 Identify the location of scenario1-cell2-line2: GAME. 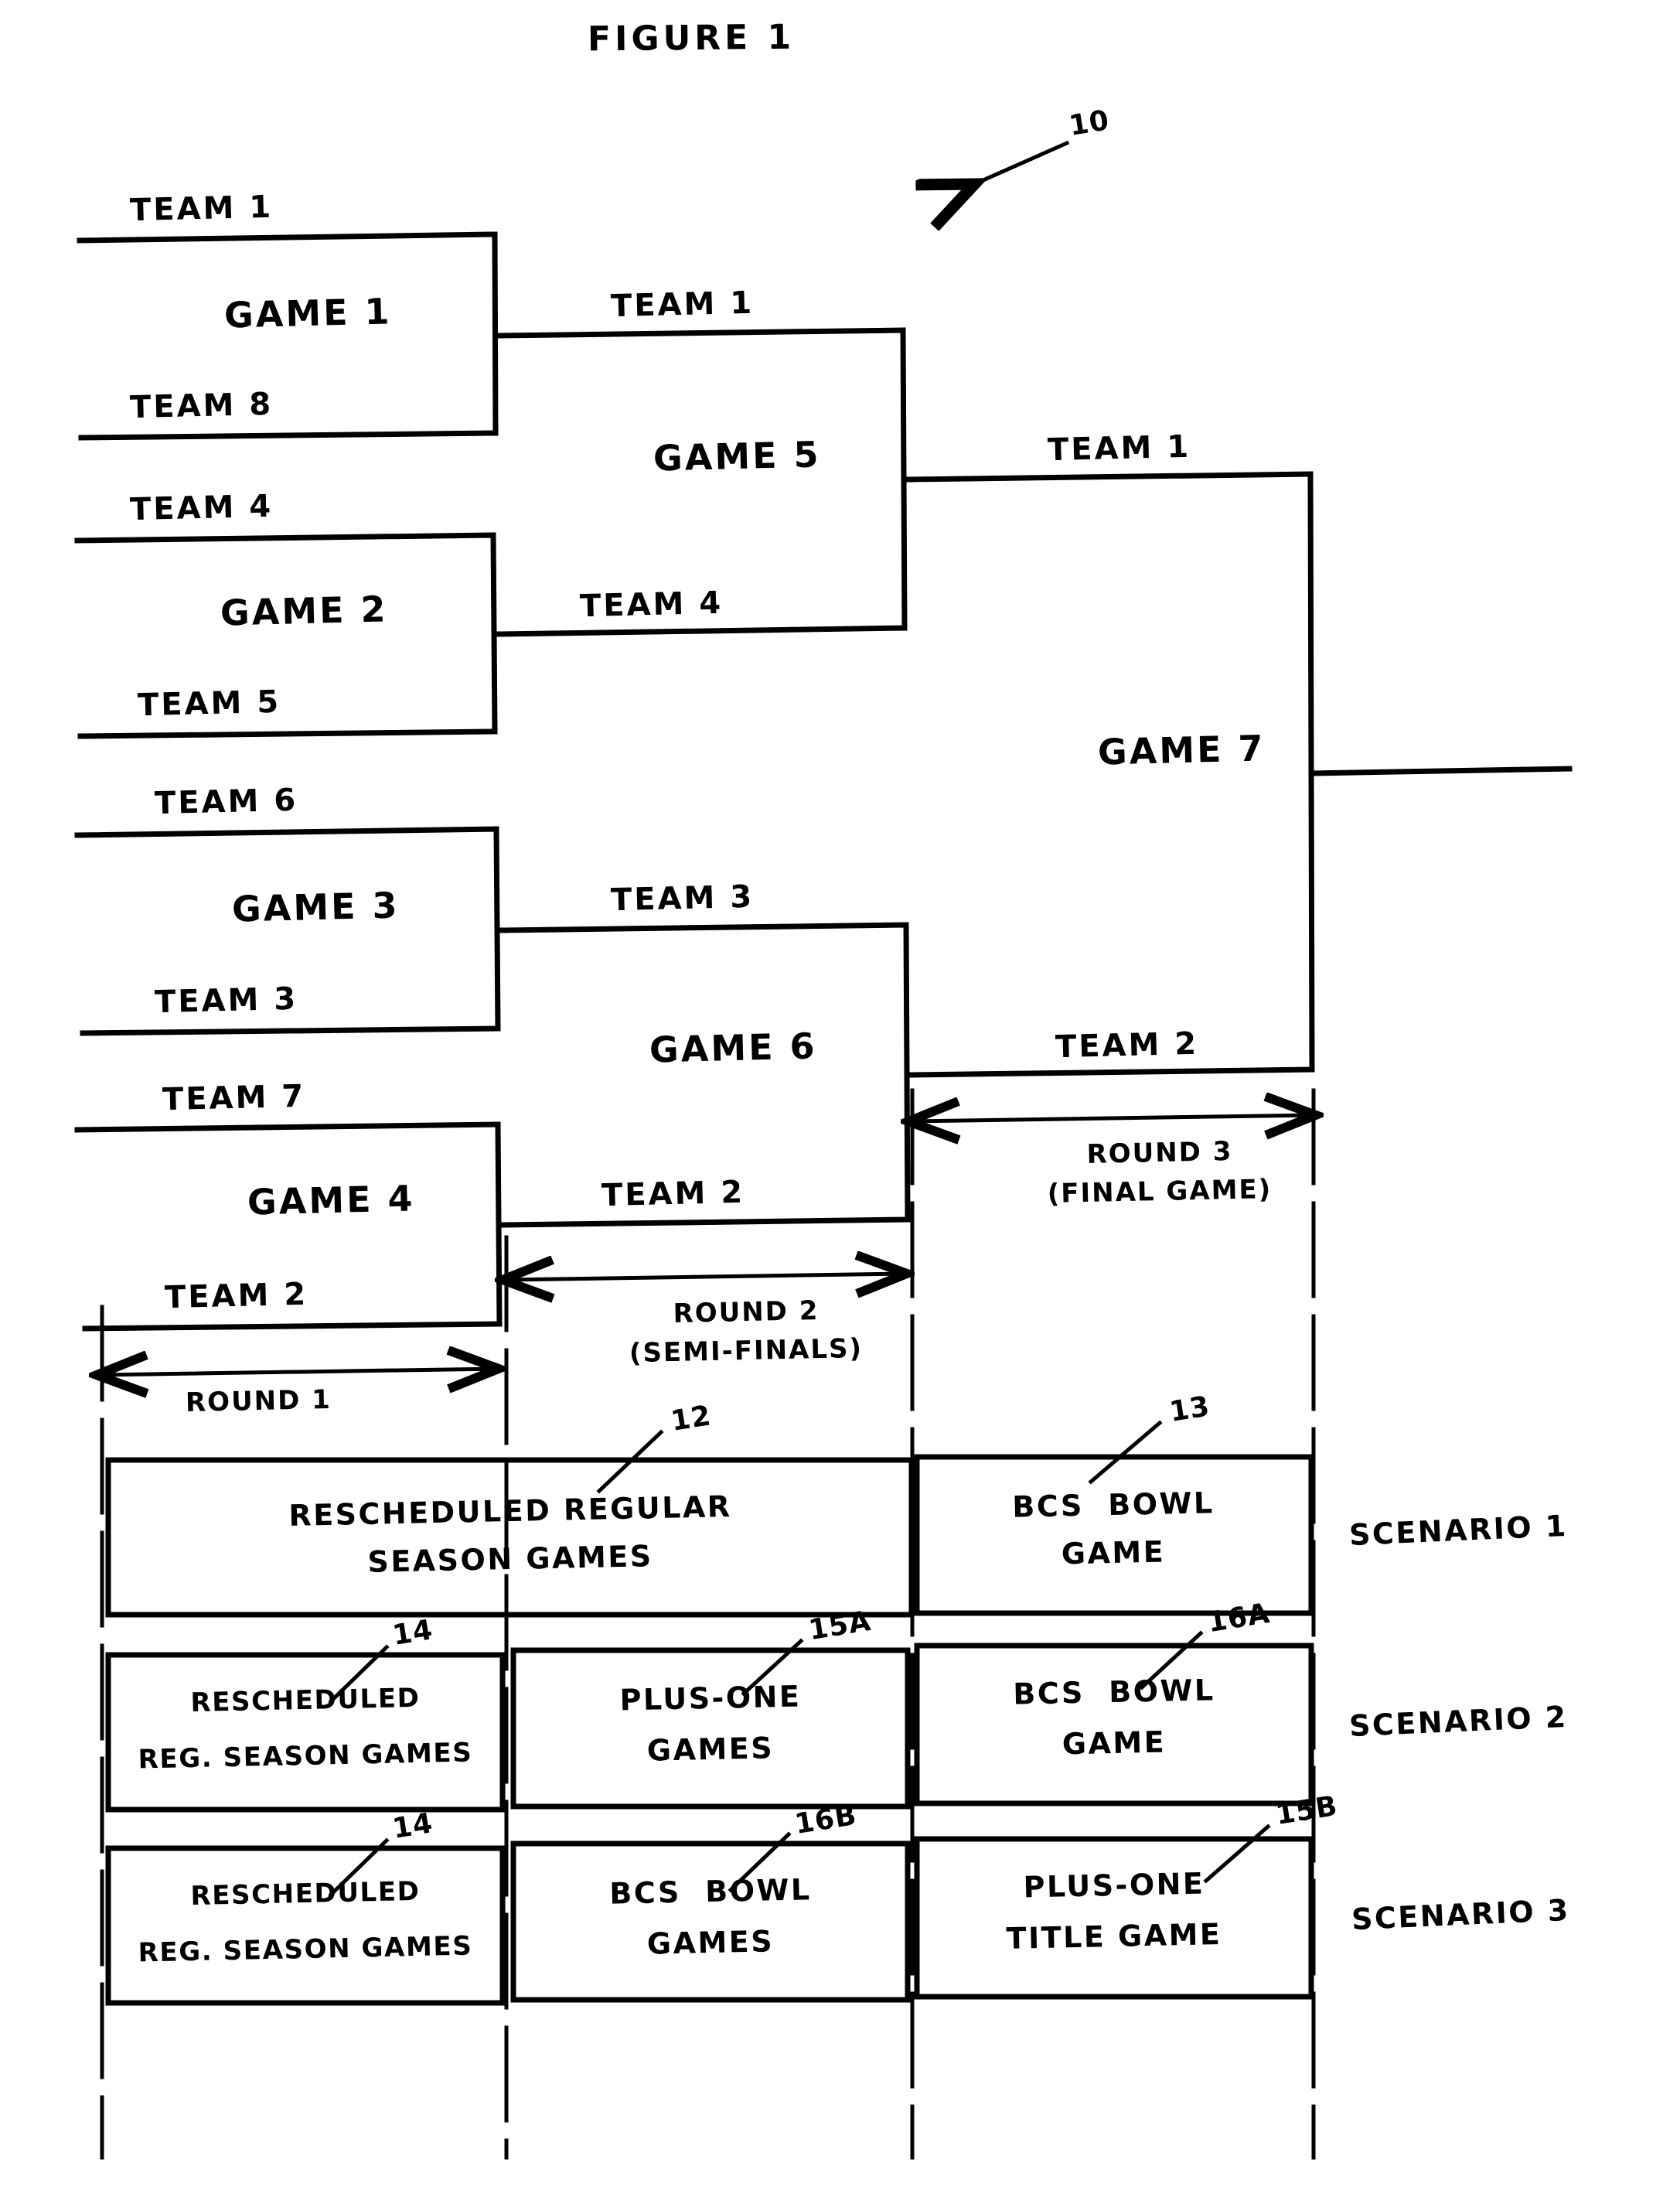
(1113, 1552).